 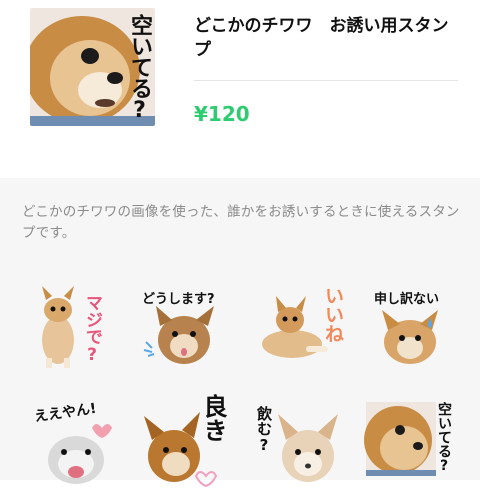 I want to click on product-description: どこかのチワワの画像を使った、誰かをお誘いするときに使えるスタンプです。, so click(x=241, y=222).